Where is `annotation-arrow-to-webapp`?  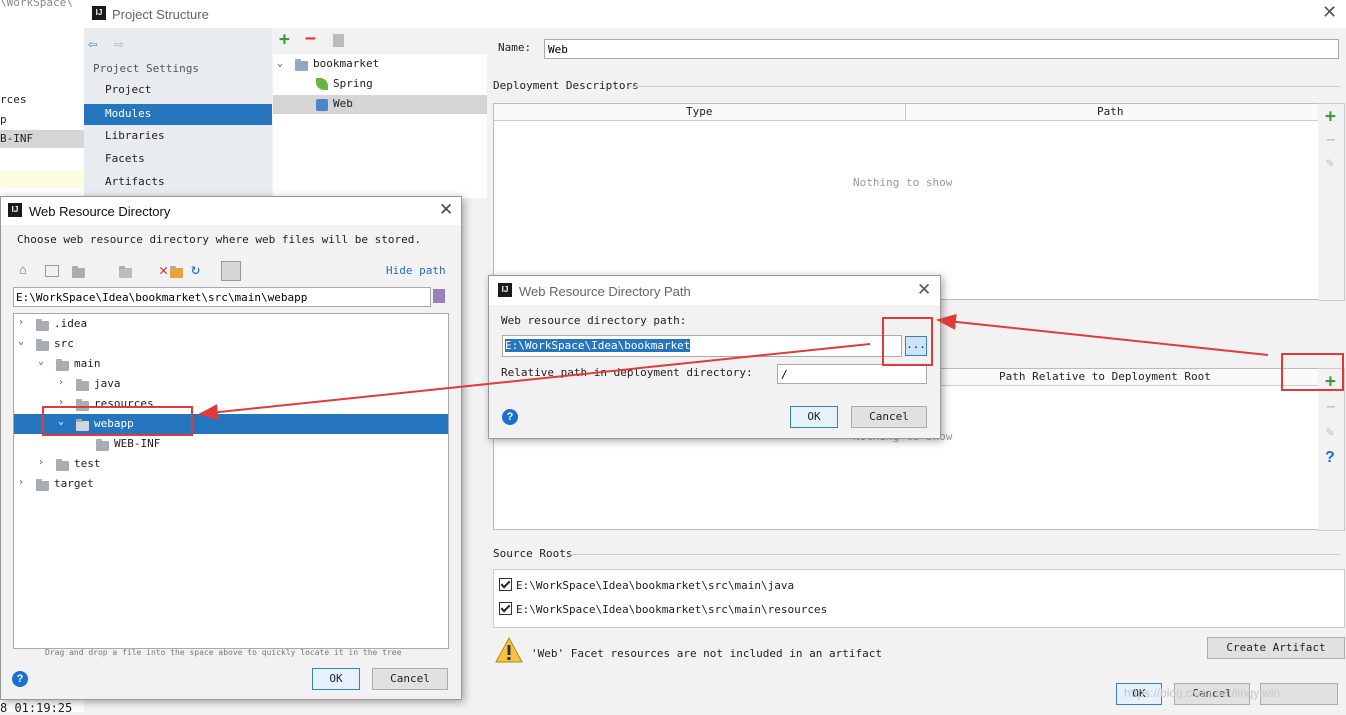 annotation-arrow-to-webapp is located at coordinates (534, 382).